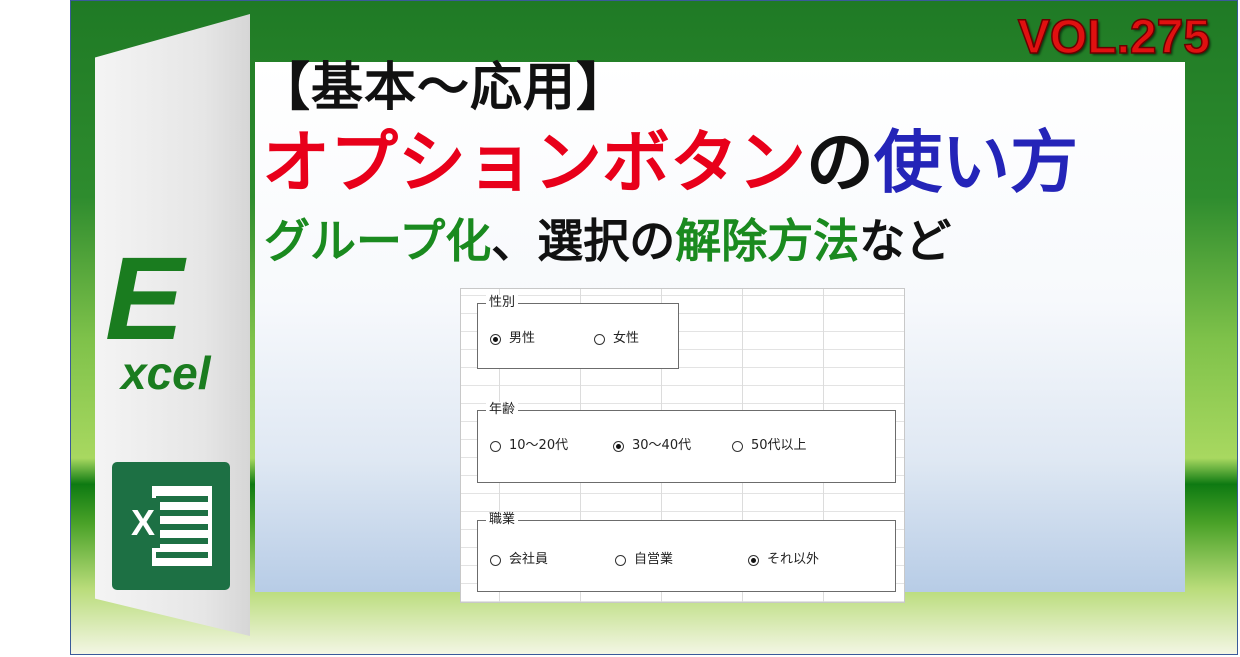  Describe the element at coordinates (583, 241) in the screenshot. I see `subtitle-selection: 、選択の` at that location.